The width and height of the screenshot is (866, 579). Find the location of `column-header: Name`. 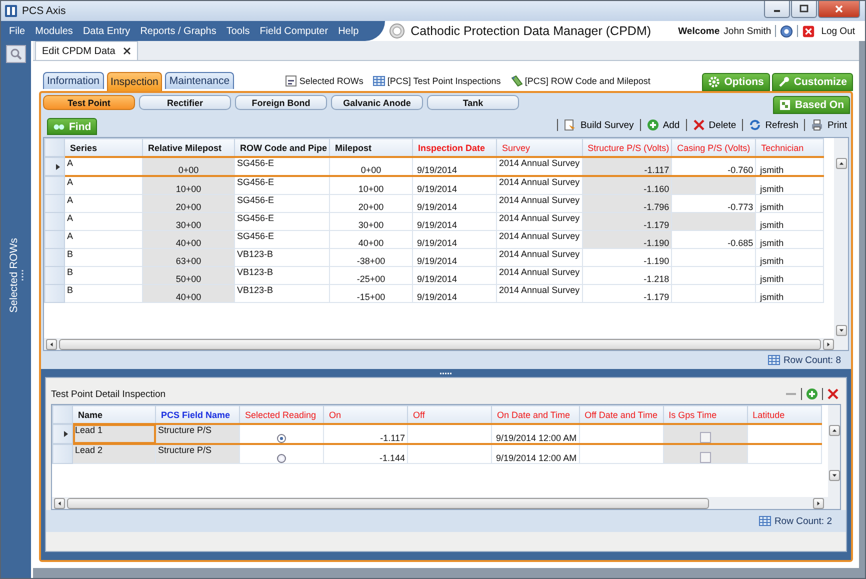

column-header: Name is located at coordinates (114, 415).